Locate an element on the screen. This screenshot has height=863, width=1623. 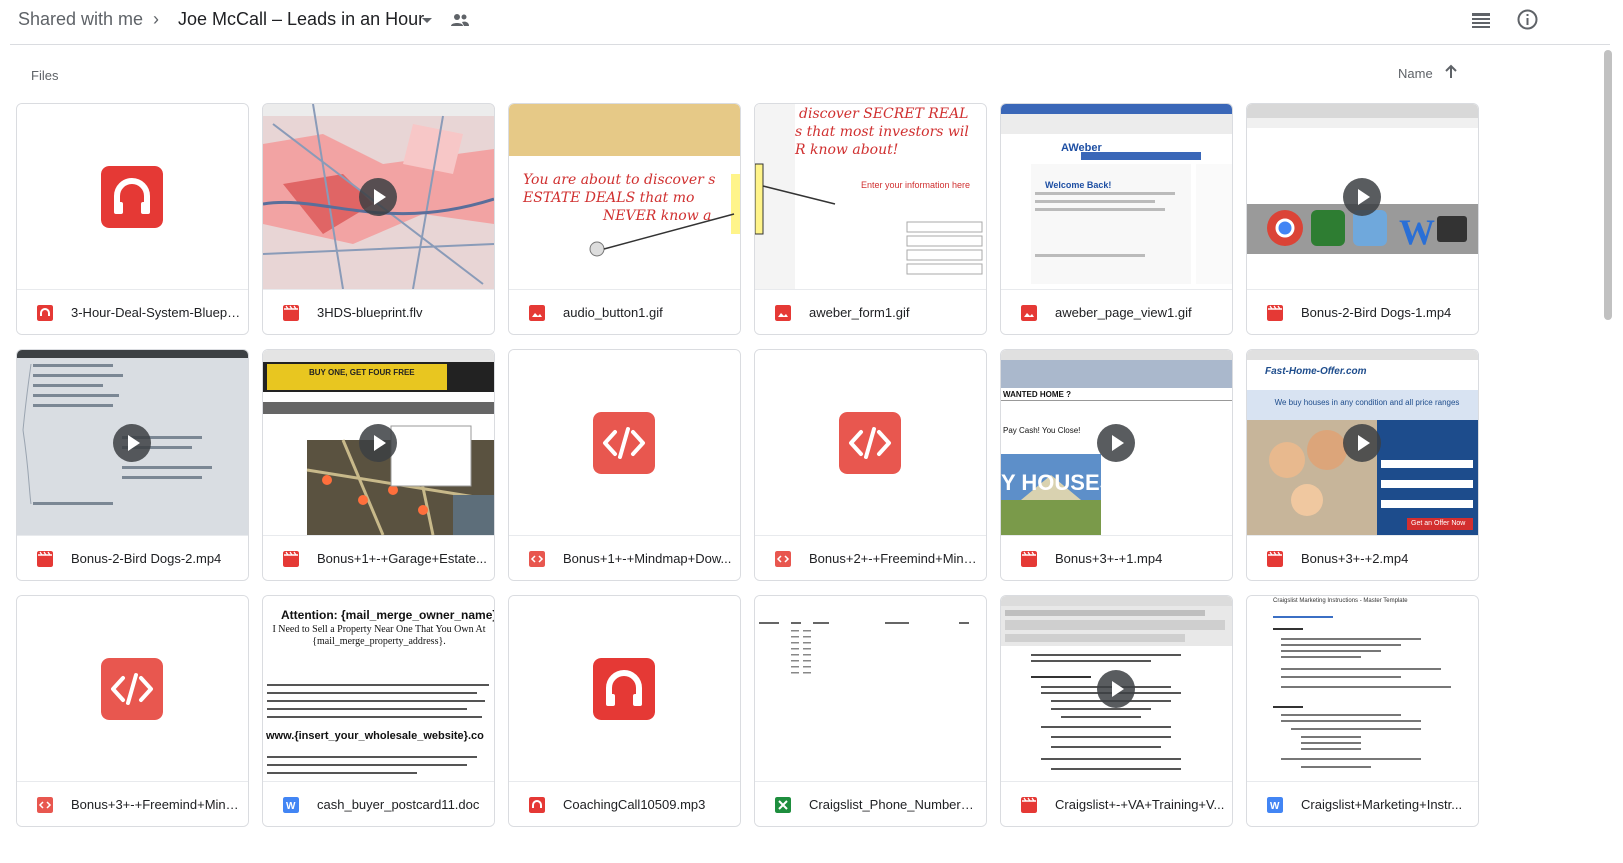
fast-home-offer-logo: Fast-Home-Offer.com is located at coordinates (1316, 371).